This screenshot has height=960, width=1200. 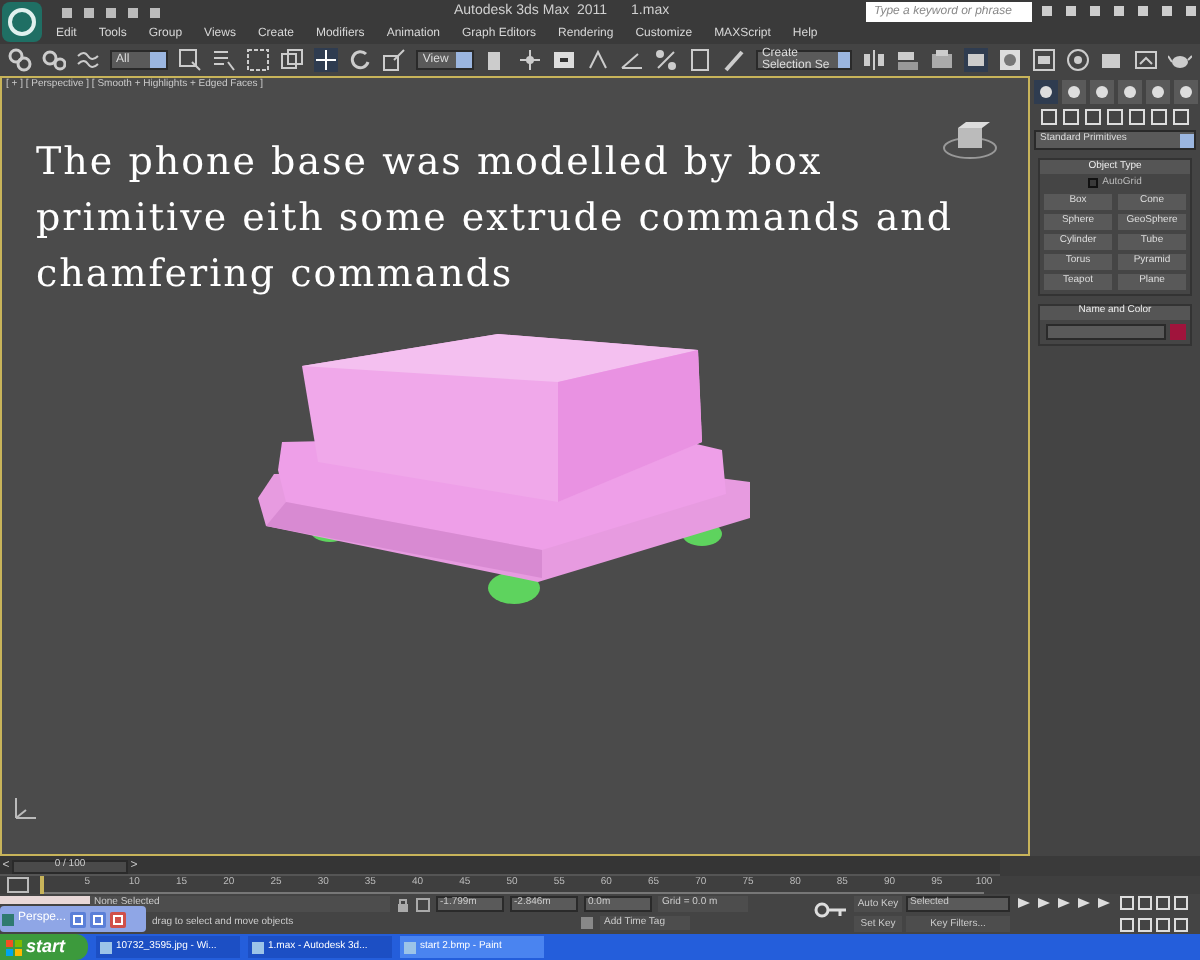 What do you see at coordinates (976, 60) in the screenshot?
I see `schematic-view-icon` at bounding box center [976, 60].